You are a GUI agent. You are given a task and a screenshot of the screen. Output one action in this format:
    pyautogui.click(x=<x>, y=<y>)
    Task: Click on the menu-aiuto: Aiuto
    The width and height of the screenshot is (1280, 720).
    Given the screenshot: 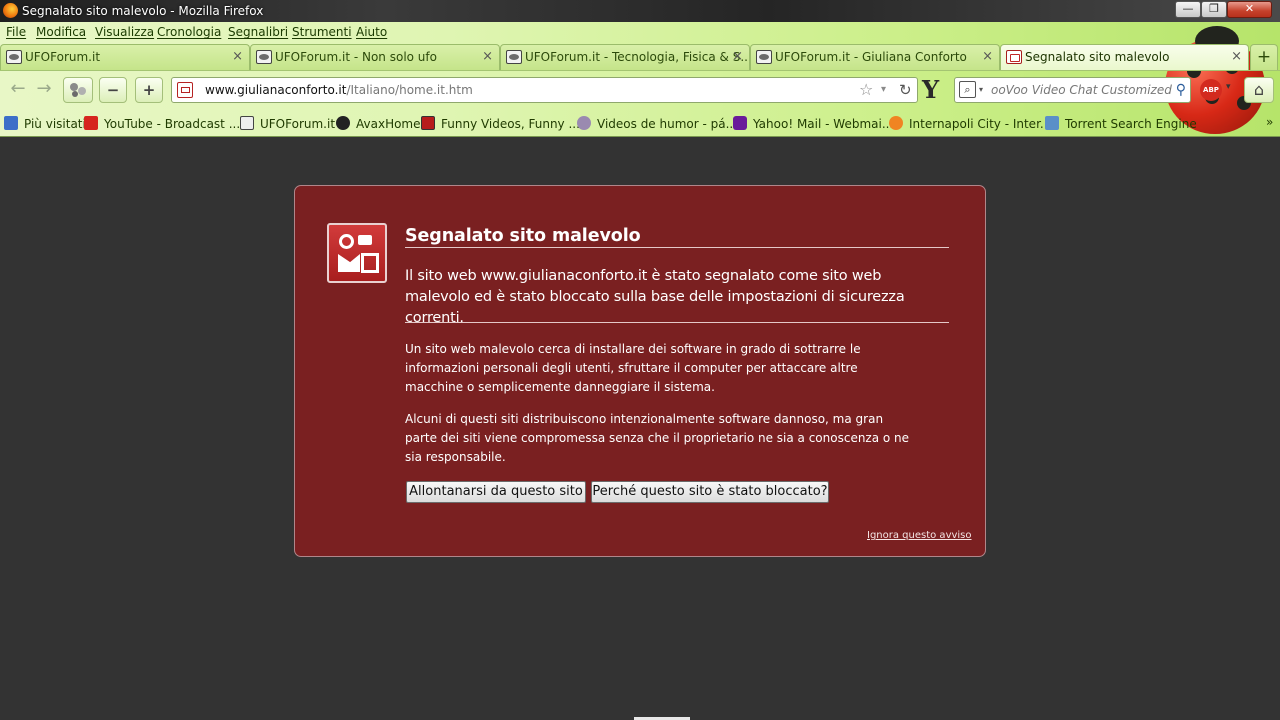 What is the action you would take?
    pyautogui.click(x=371, y=32)
    